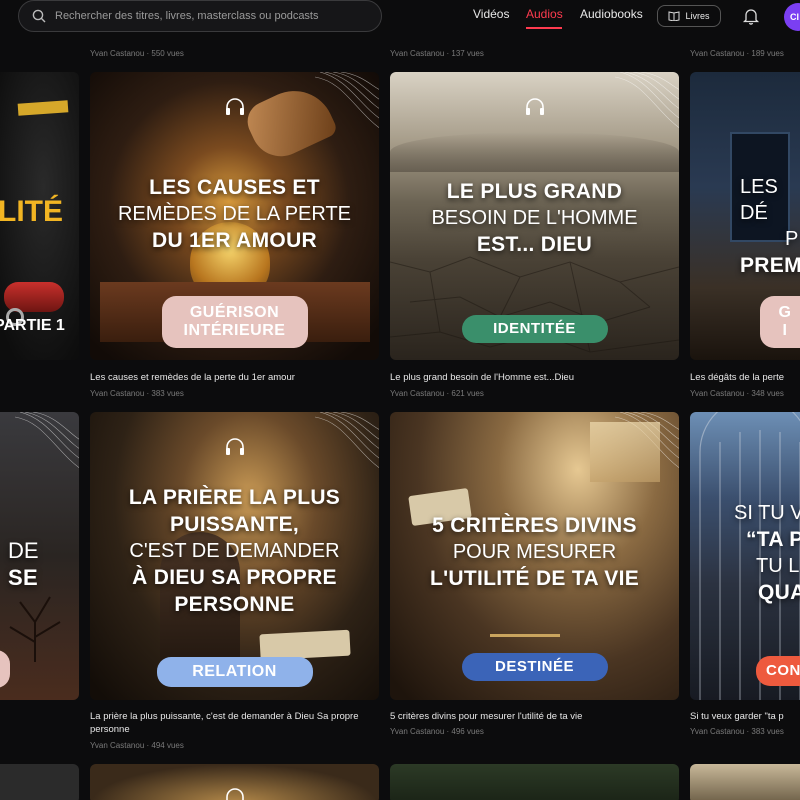  Describe the element at coordinates (31, 211) in the screenshot. I see `cover-text: LITÉ` at that location.